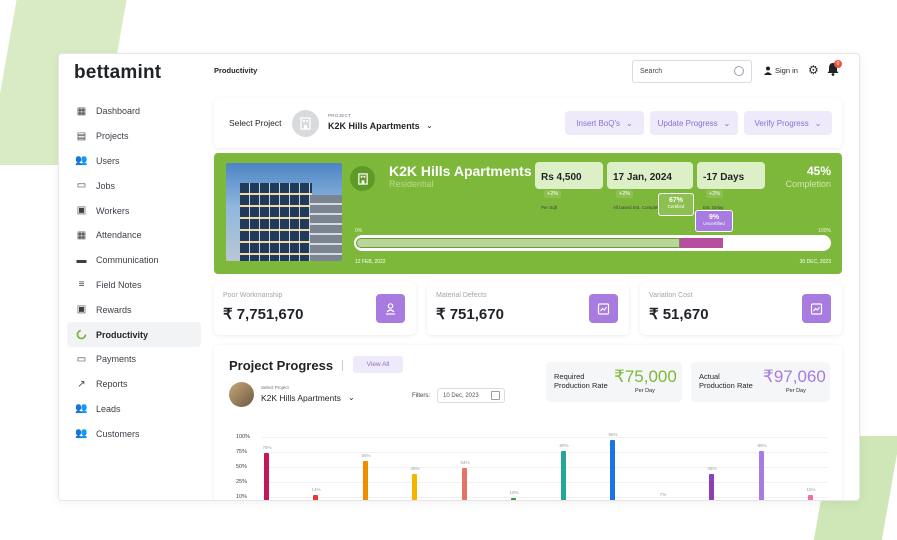 This screenshot has width=897, height=540. What do you see at coordinates (134, 433) in the screenshot?
I see `sidebar-item-customers: 👥 Customers` at bounding box center [134, 433].